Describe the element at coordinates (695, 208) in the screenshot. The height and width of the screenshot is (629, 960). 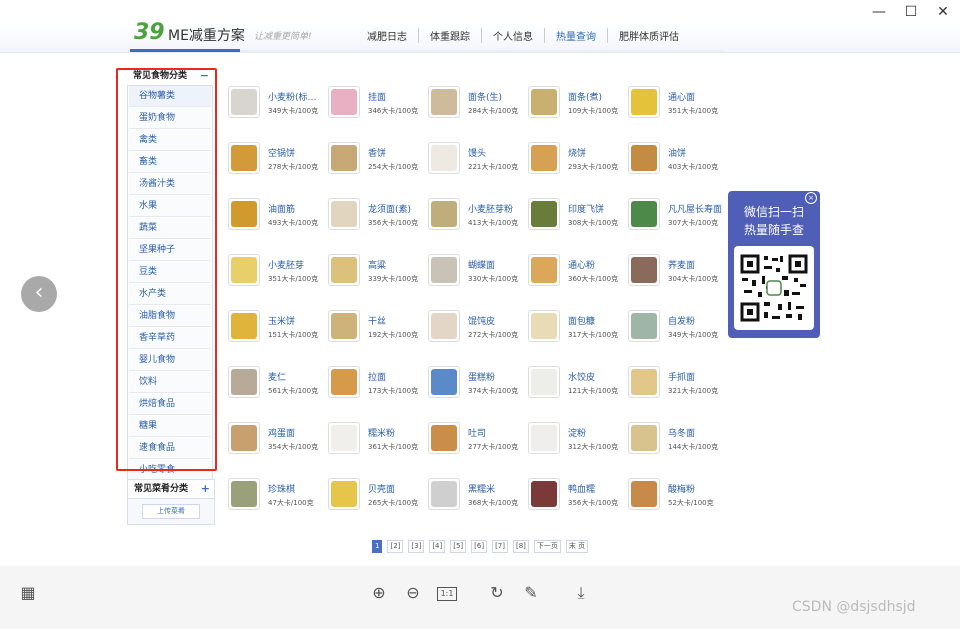
I see `food-name-link: 凡凡屋长寿面` at that location.